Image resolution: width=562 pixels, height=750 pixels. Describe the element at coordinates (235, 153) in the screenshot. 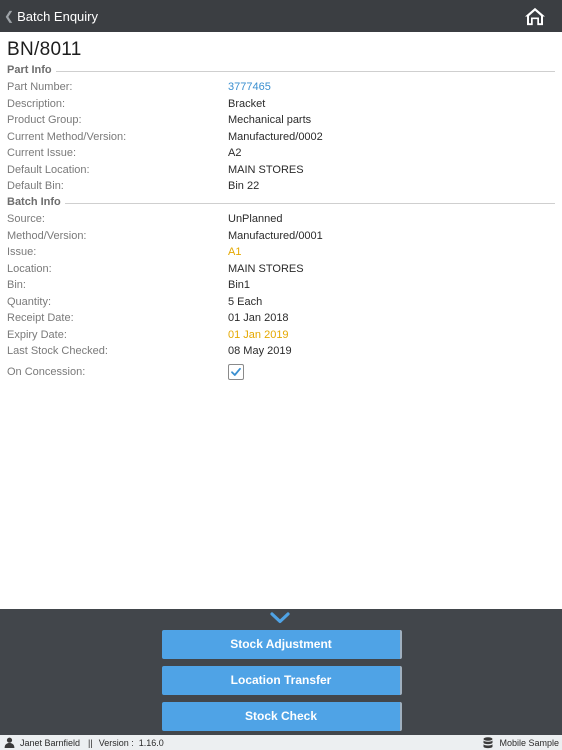

I see `field-value: A2` at that location.